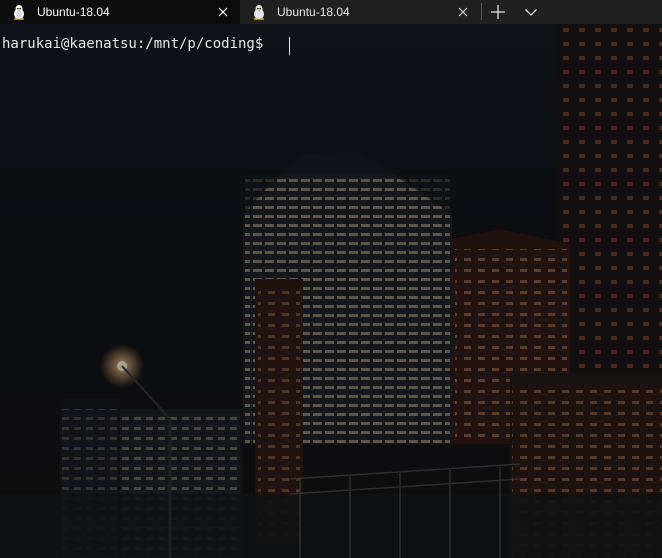 This screenshot has height=558, width=662. I want to click on chevron-down-icon, so click(531, 12).